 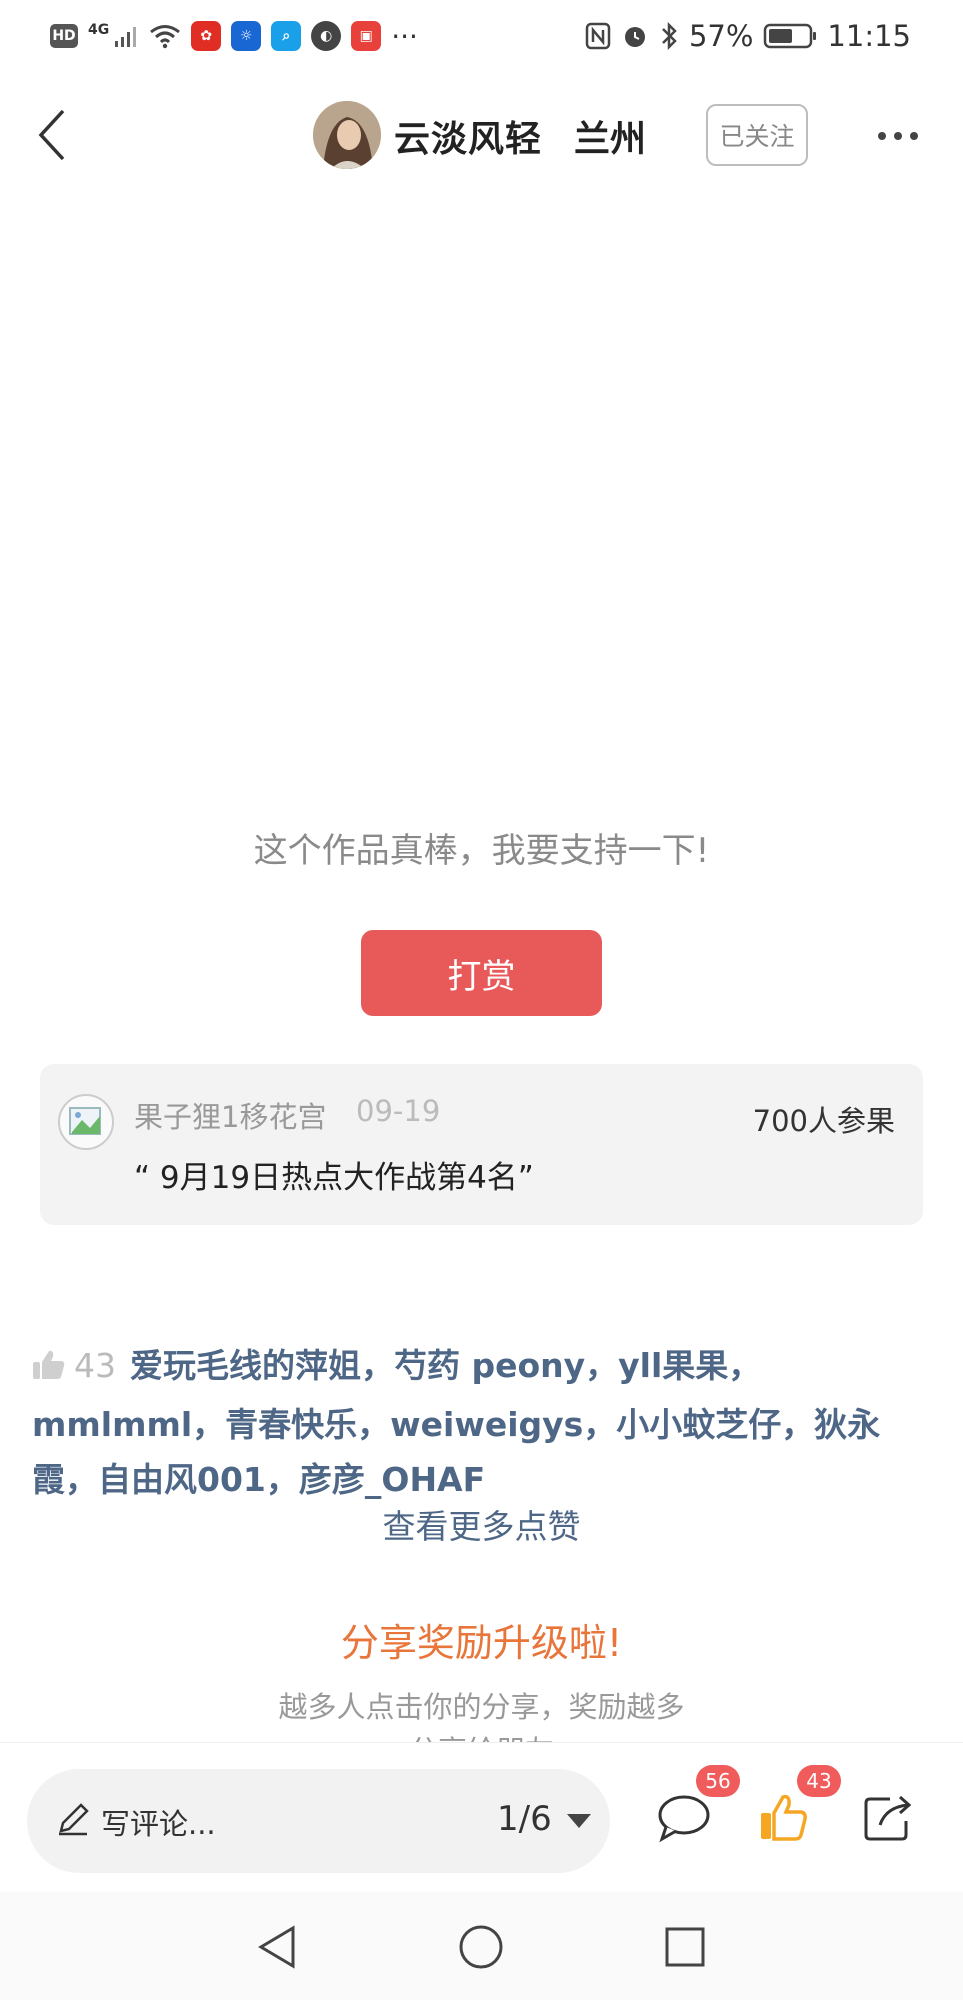 What do you see at coordinates (74, 1819) in the screenshot?
I see `pencil-icon` at bounding box center [74, 1819].